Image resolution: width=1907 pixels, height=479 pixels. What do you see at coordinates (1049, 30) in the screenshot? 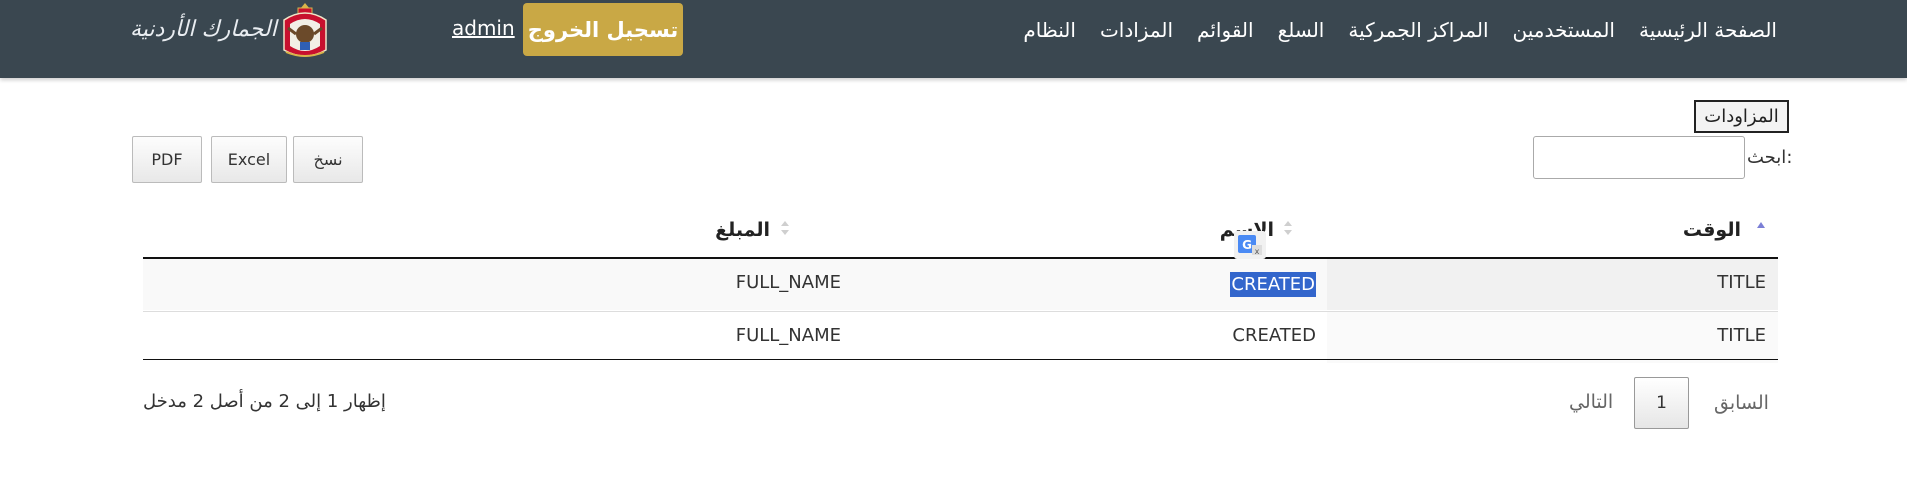
I see `nav-system: النظام` at bounding box center [1049, 30].